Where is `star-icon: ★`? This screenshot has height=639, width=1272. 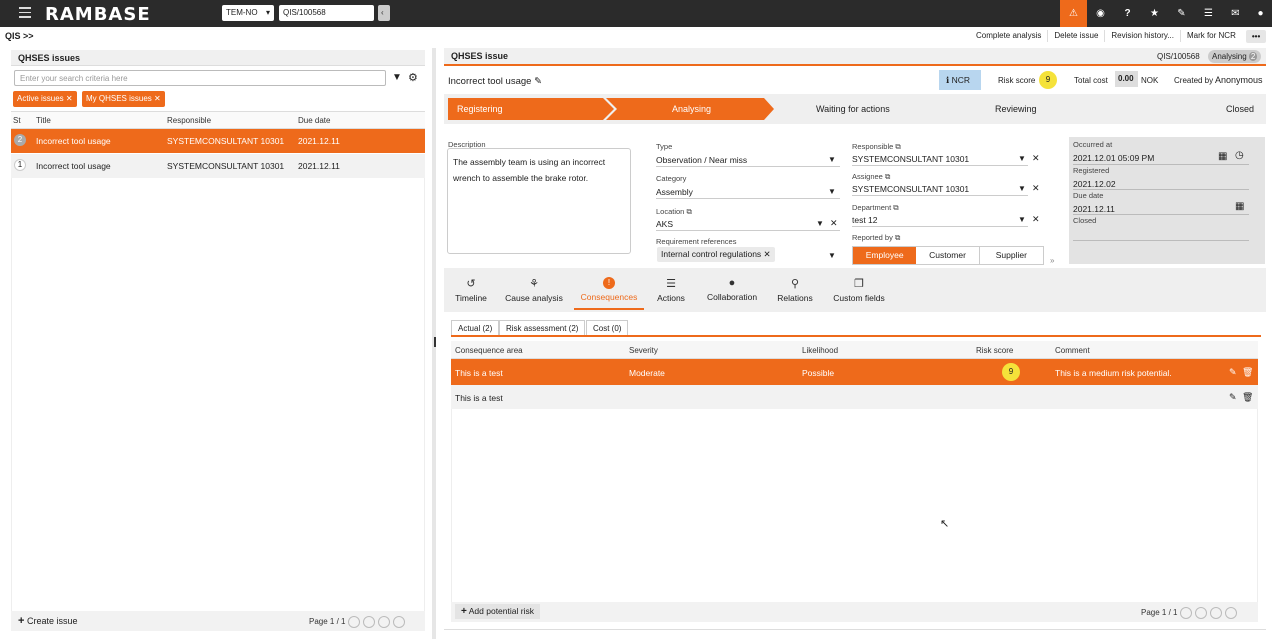
star-icon: ★ is located at coordinates (1154, 13).